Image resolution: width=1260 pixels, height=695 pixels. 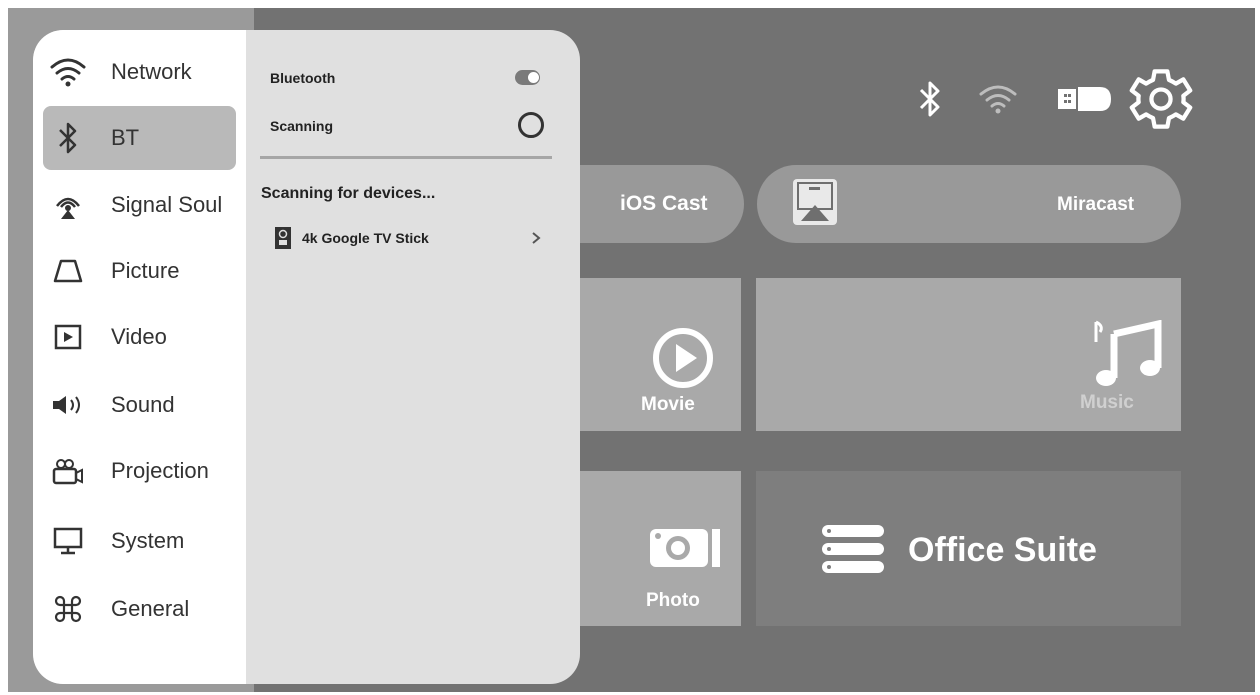 I want to click on office-suite-label: Office Suite, so click(x=1002, y=550).